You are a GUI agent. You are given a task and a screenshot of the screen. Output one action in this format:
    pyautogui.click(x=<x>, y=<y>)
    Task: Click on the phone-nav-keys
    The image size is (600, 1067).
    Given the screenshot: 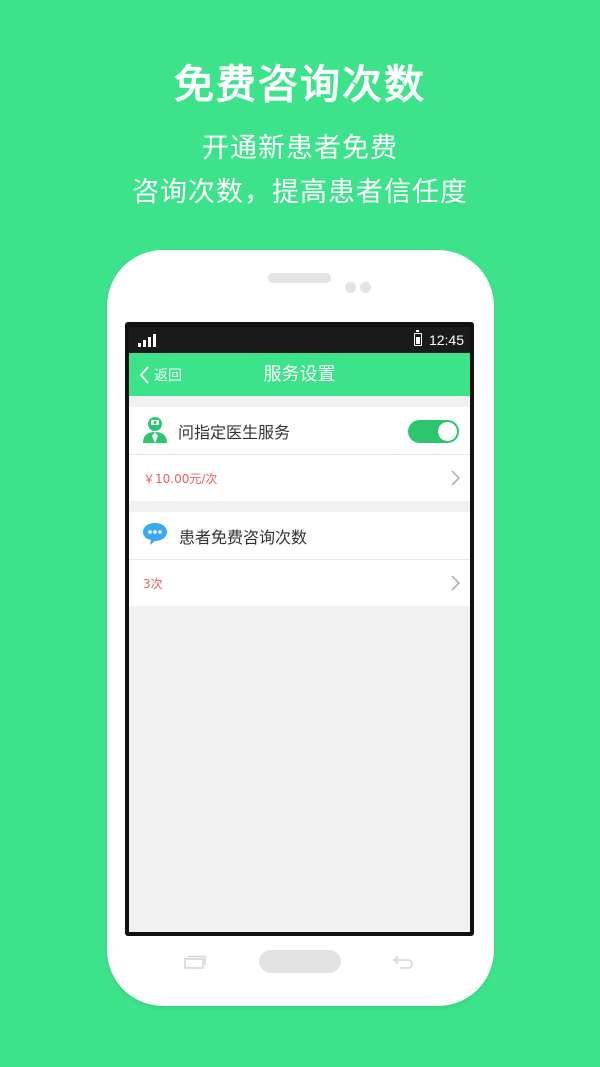 What is the action you would take?
    pyautogui.click(x=300, y=962)
    